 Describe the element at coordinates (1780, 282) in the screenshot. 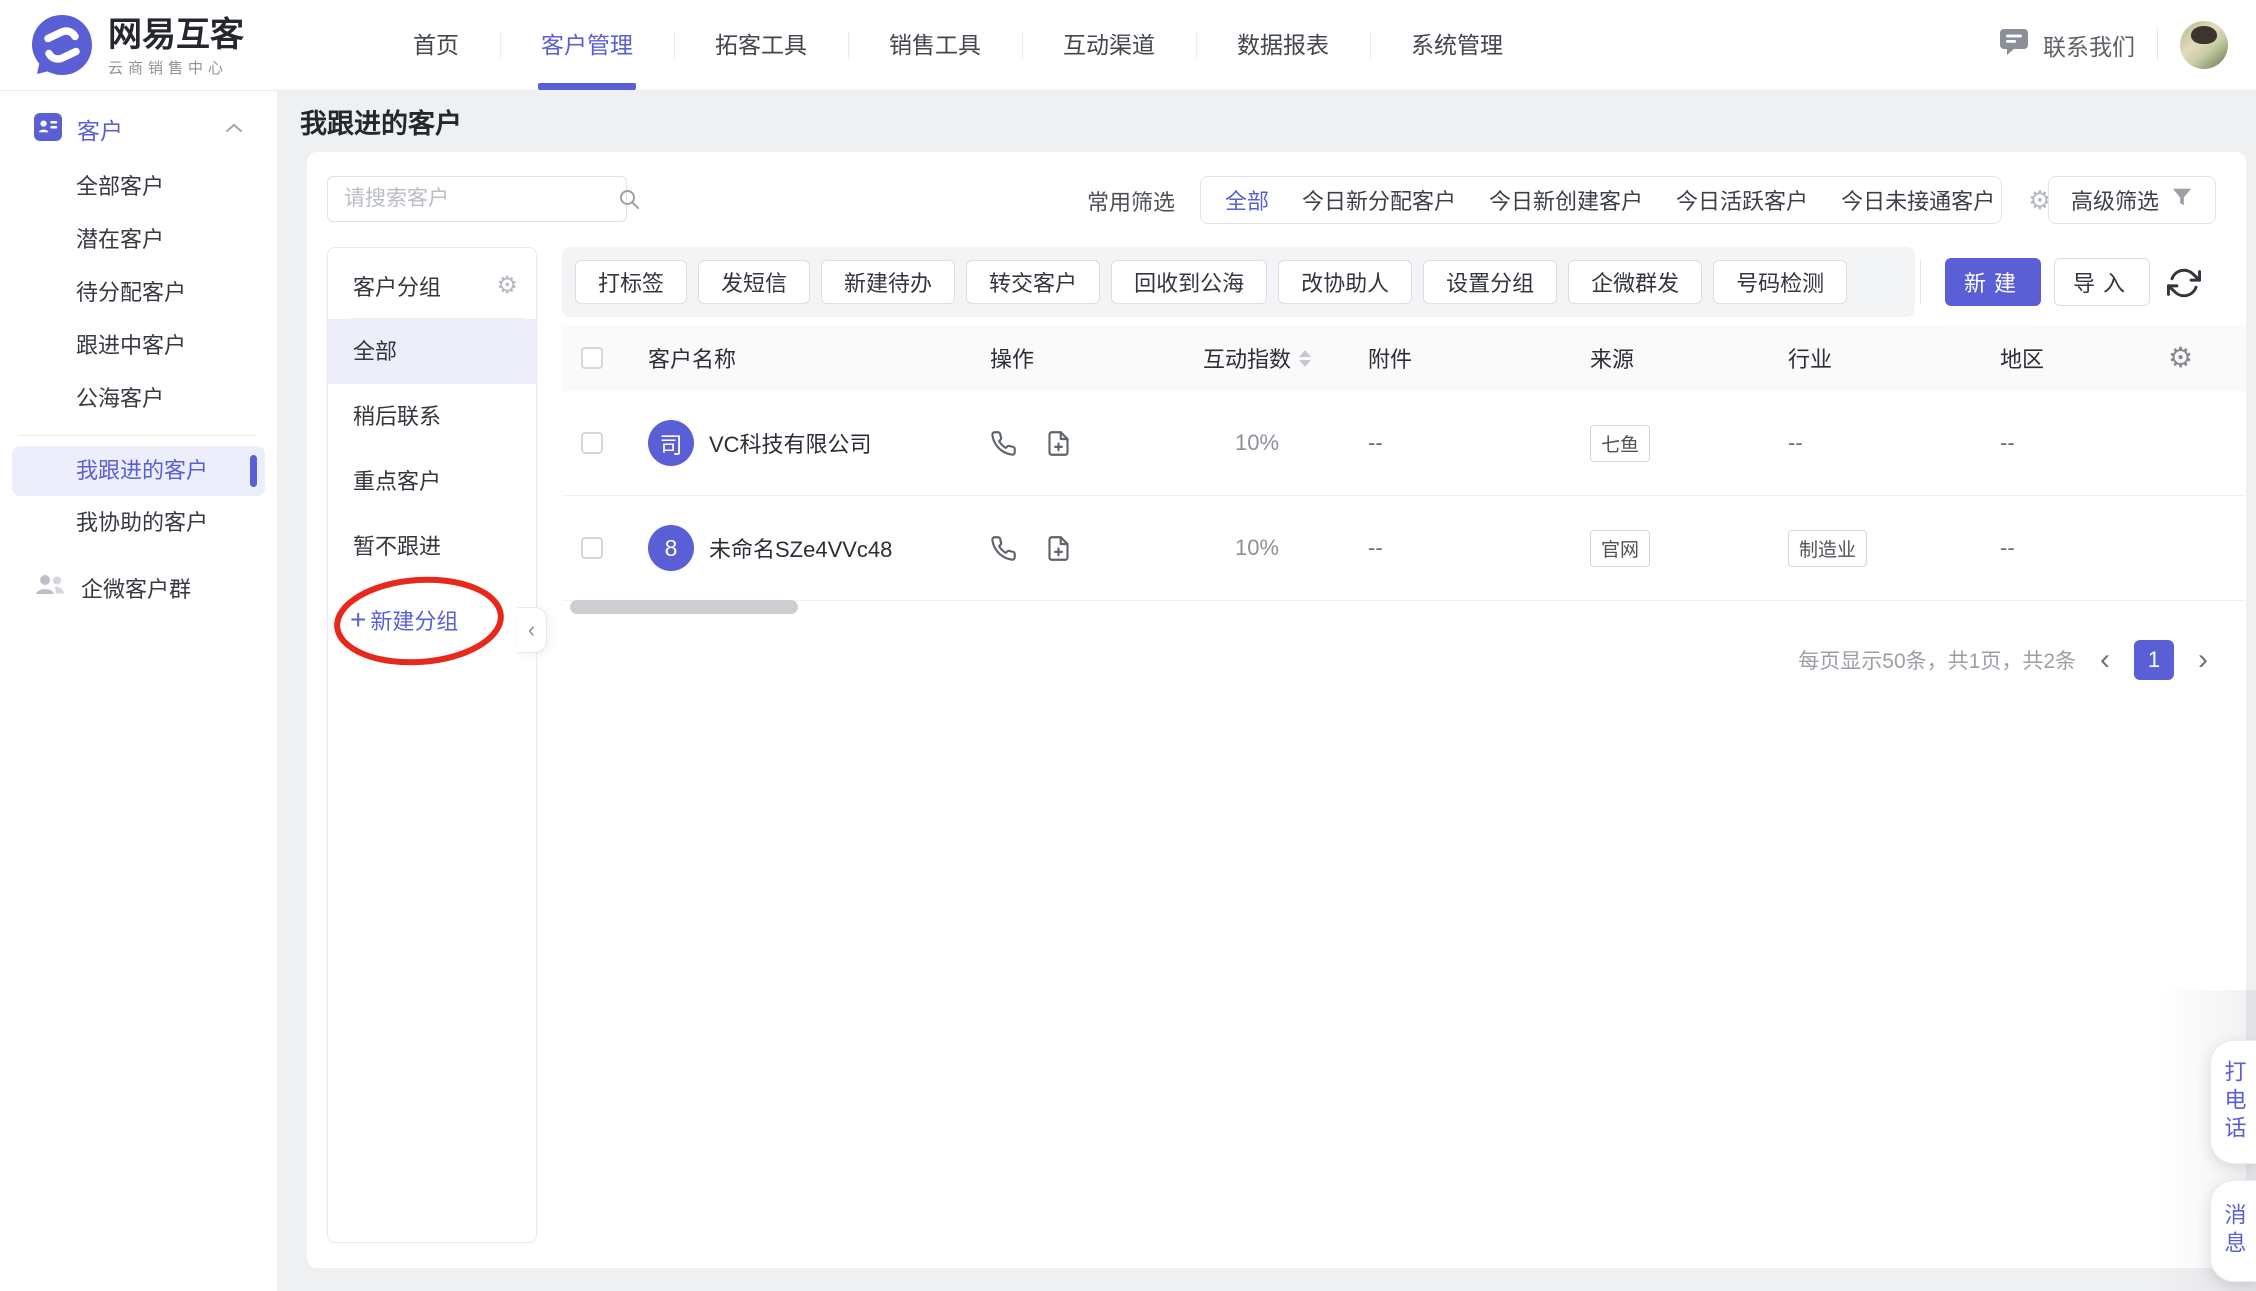

I see `number-check-button: 号码检测` at that location.